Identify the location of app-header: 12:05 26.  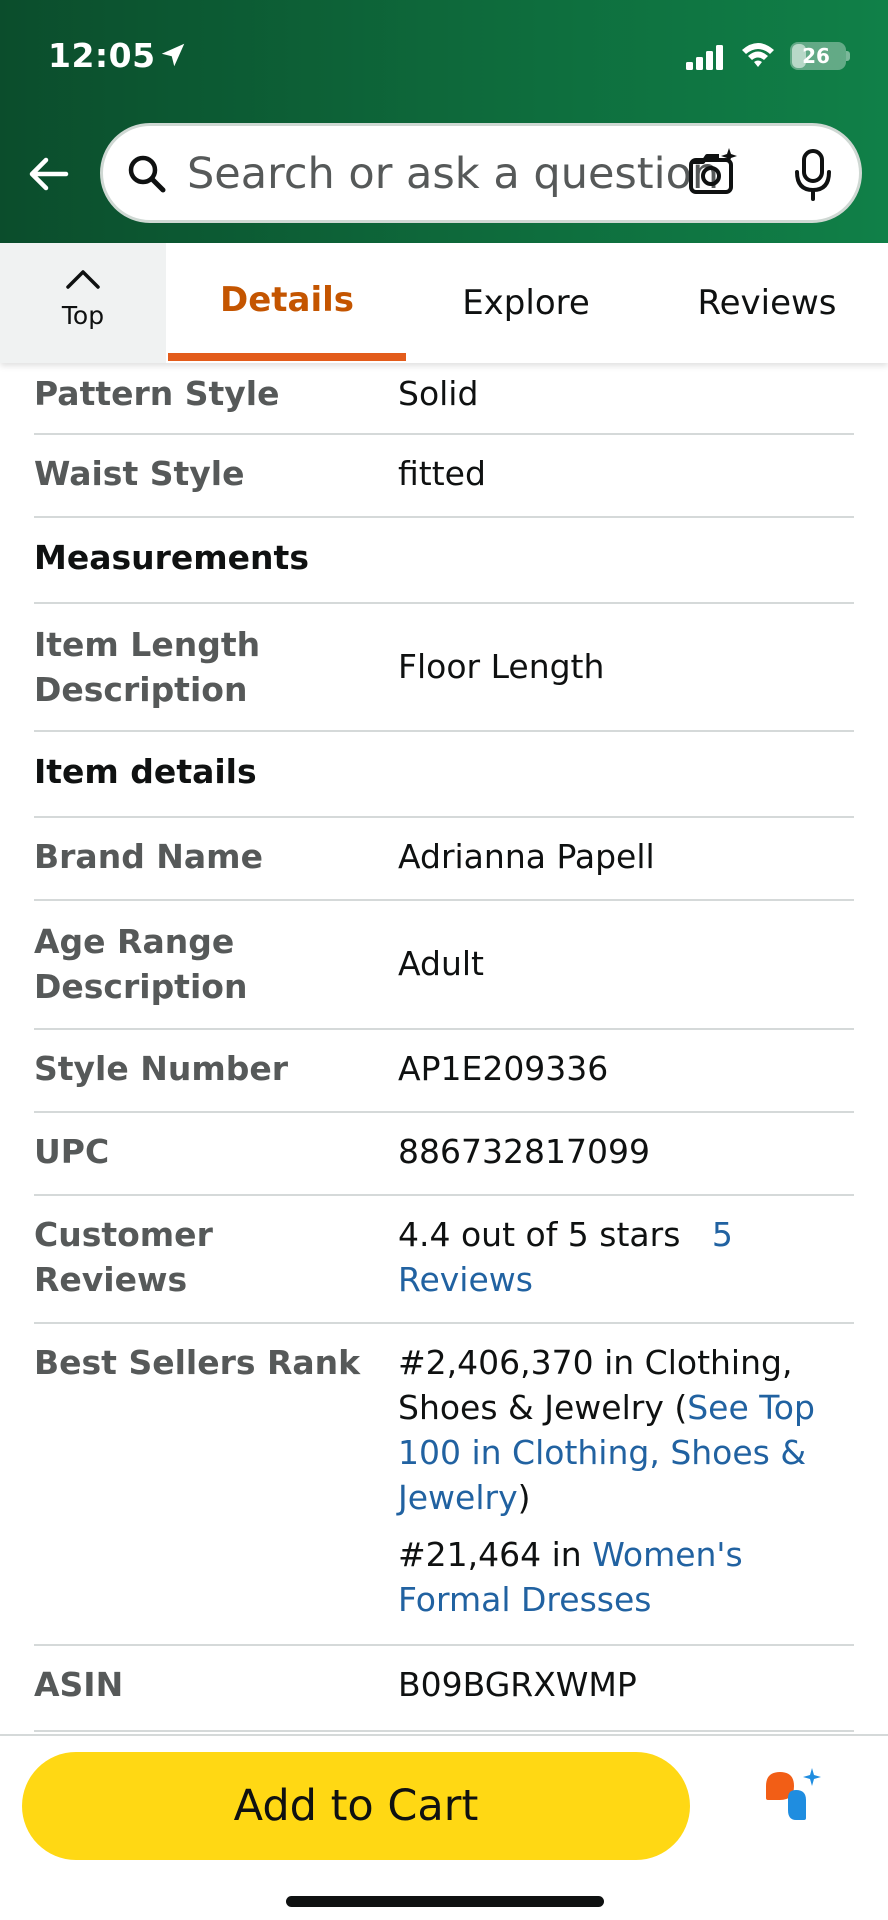
(444, 121).